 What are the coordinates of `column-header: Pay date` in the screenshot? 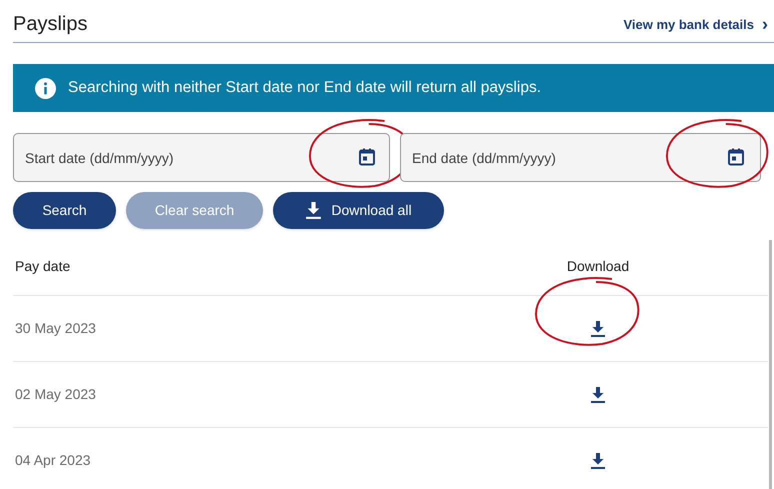 It's located at (43, 266).